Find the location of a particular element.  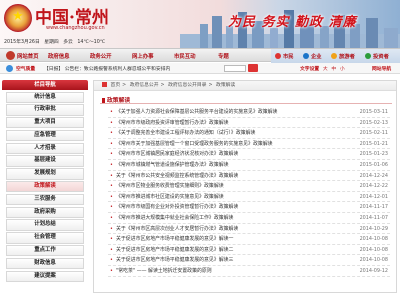

sidebar-item-statistics: 统计信息 is located at coordinates (45, 97).